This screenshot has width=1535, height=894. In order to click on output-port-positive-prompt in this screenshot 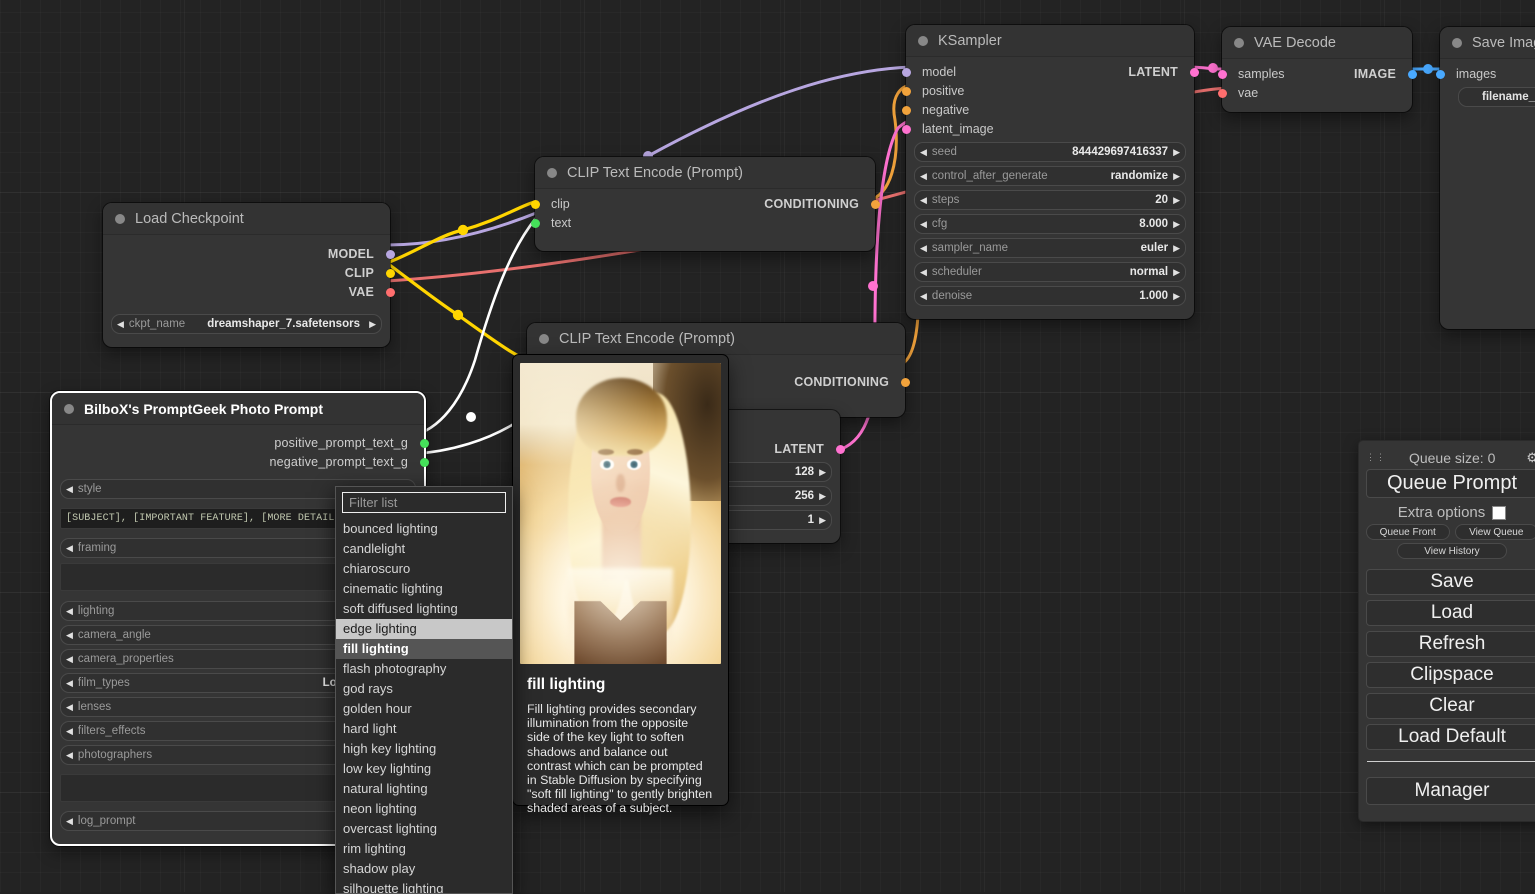, I will do `click(424, 443)`.